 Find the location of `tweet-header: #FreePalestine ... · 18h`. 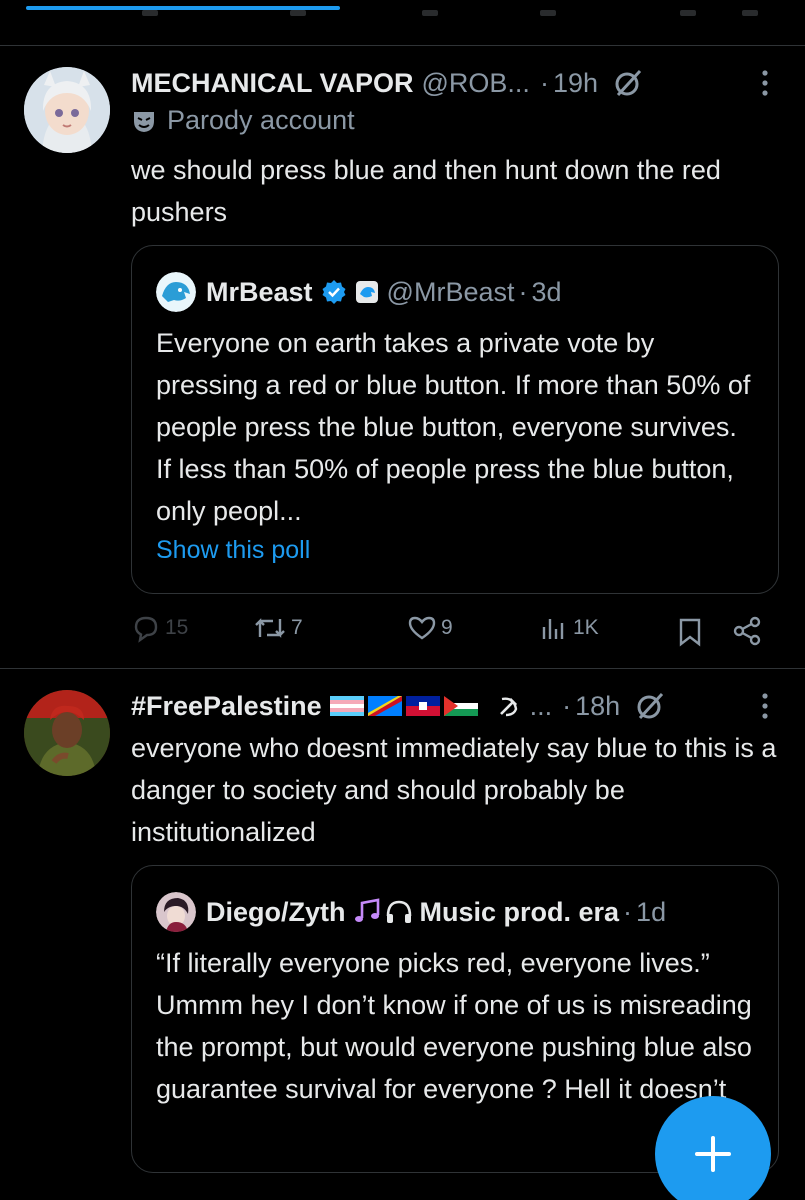

tweet-header: #FreePalestine ... · 18h is located at coordinates (453, 706).